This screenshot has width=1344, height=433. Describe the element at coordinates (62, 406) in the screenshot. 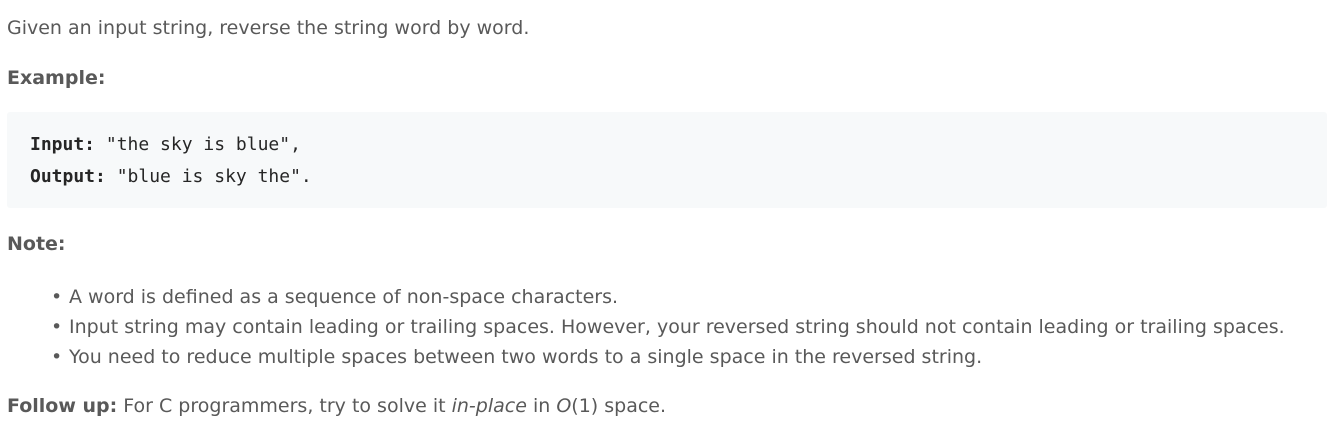

I see `follow-up-label: Follow up:` at that location.